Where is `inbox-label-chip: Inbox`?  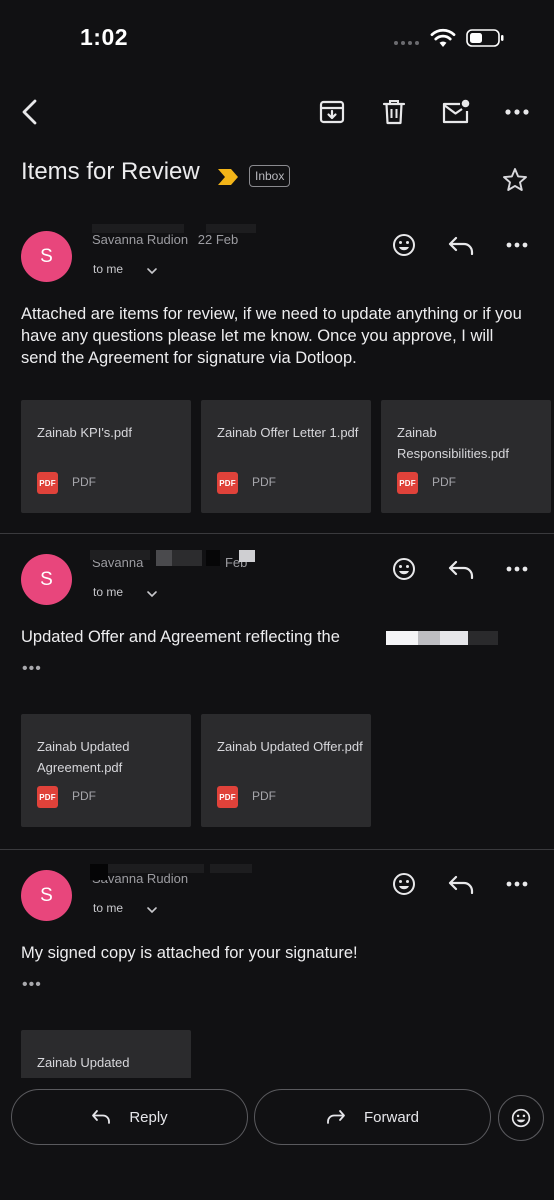 inbox-label-chip: Inbox is located at coordinates (270, 176).